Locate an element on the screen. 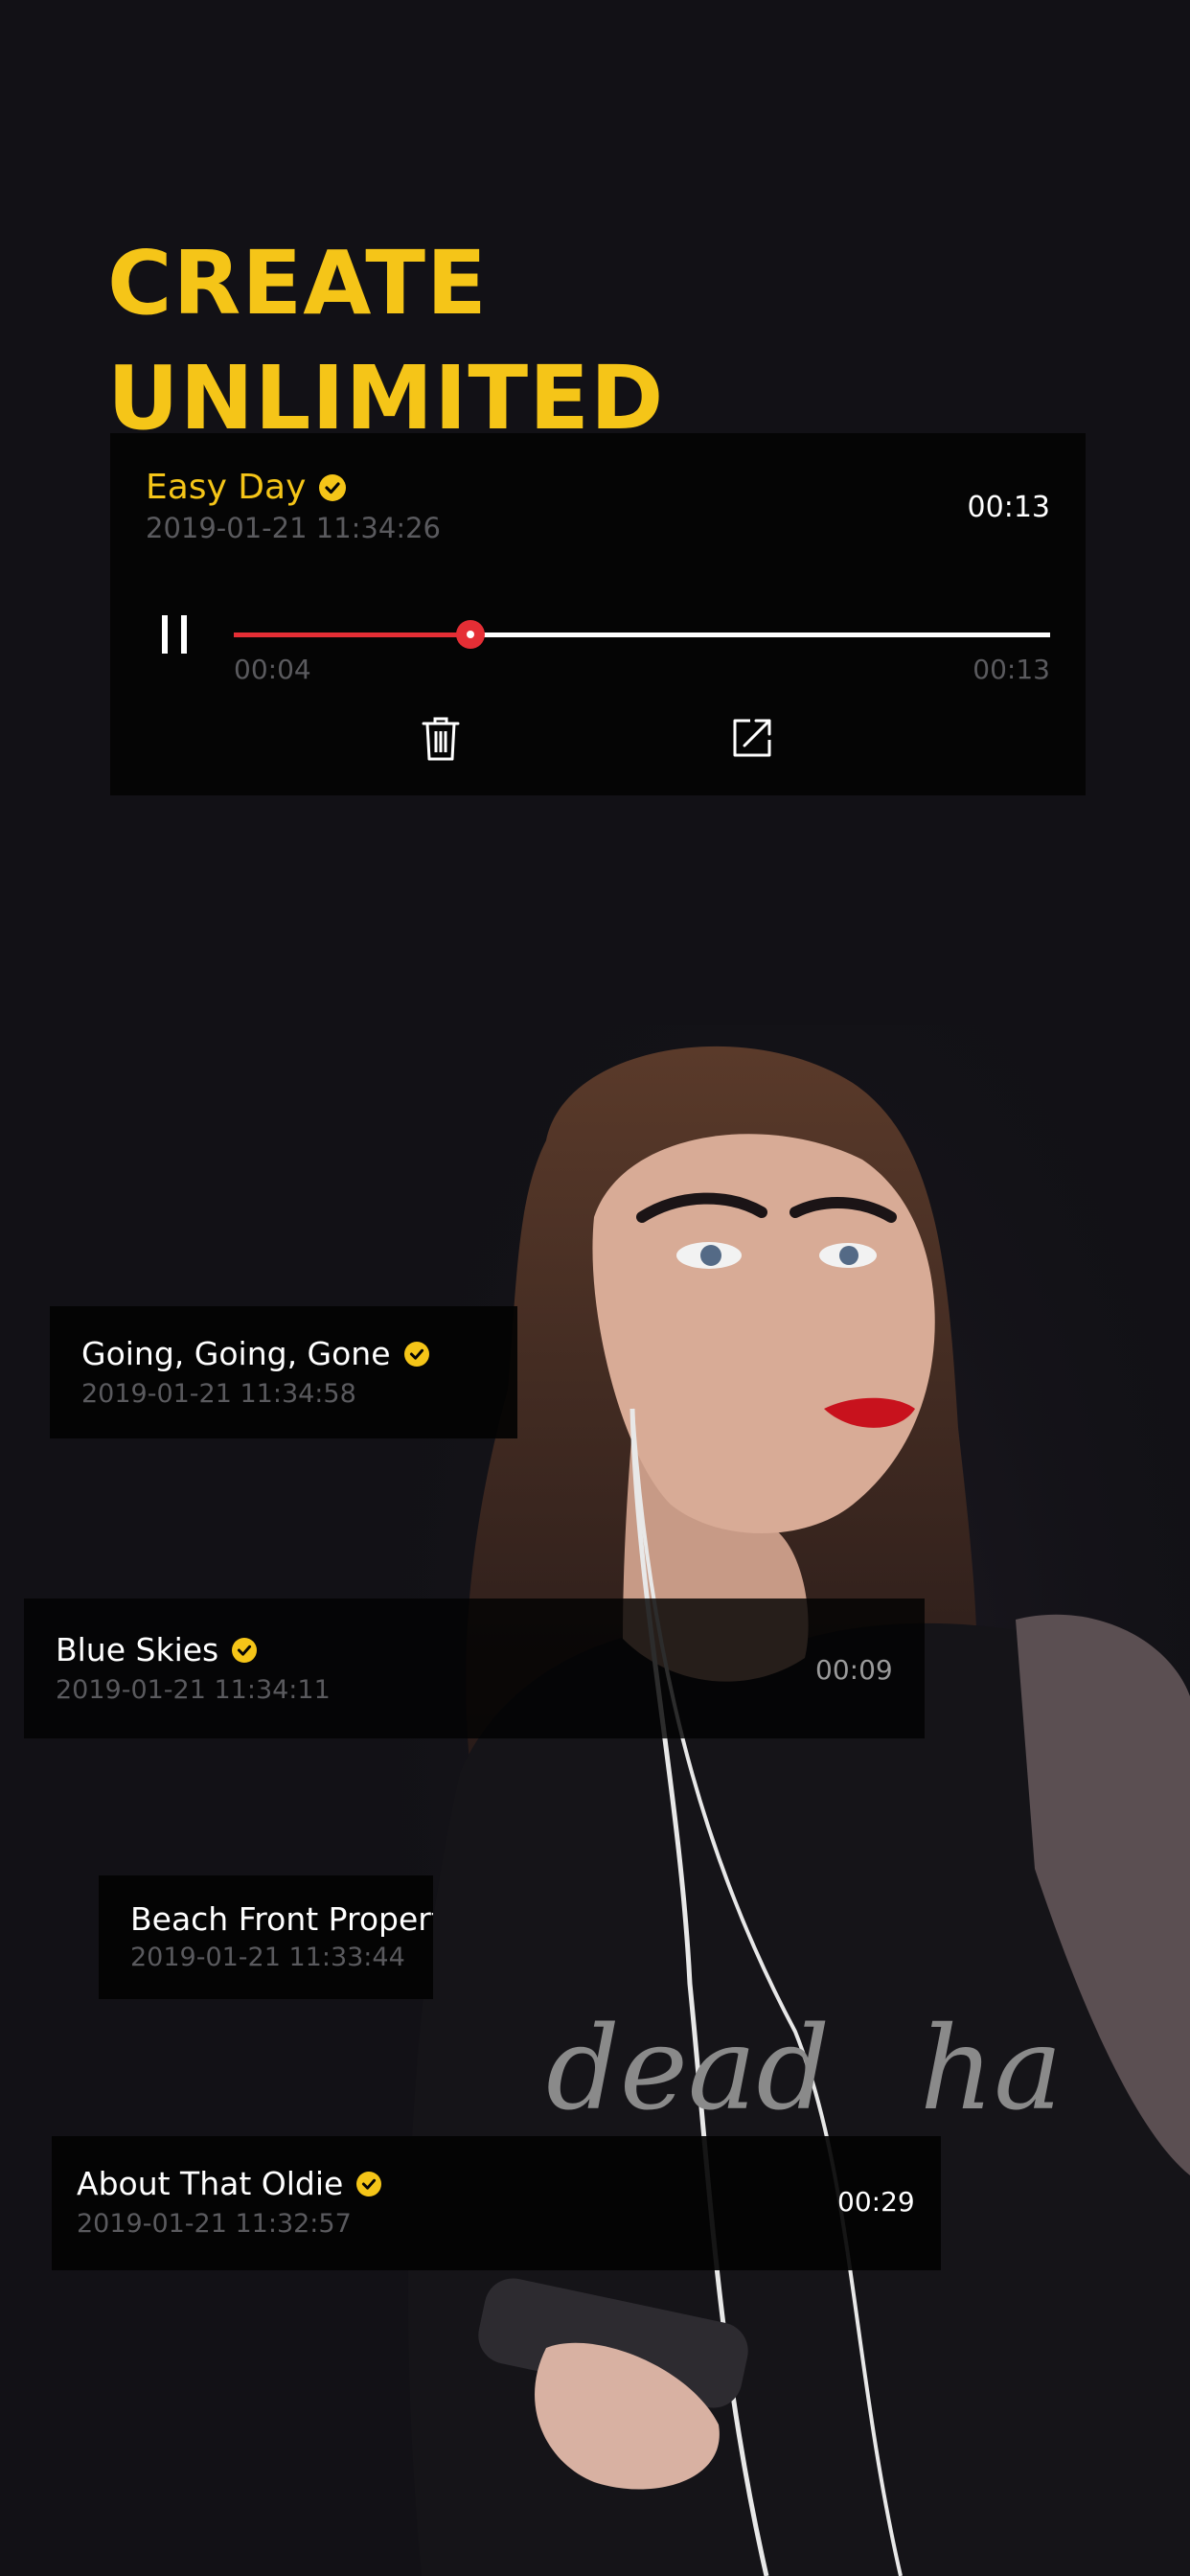 The height and width of the screenshot is (2576, 1190). svg-text: dead is located at coordinates (688, 2069).